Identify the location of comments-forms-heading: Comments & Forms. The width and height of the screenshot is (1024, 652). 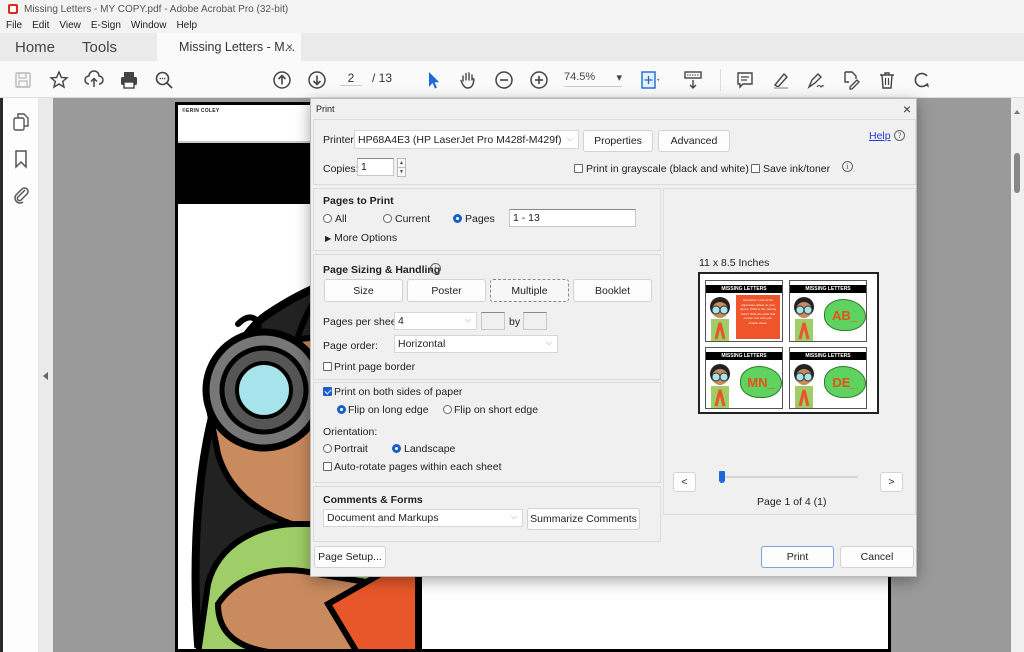
(373, 500).